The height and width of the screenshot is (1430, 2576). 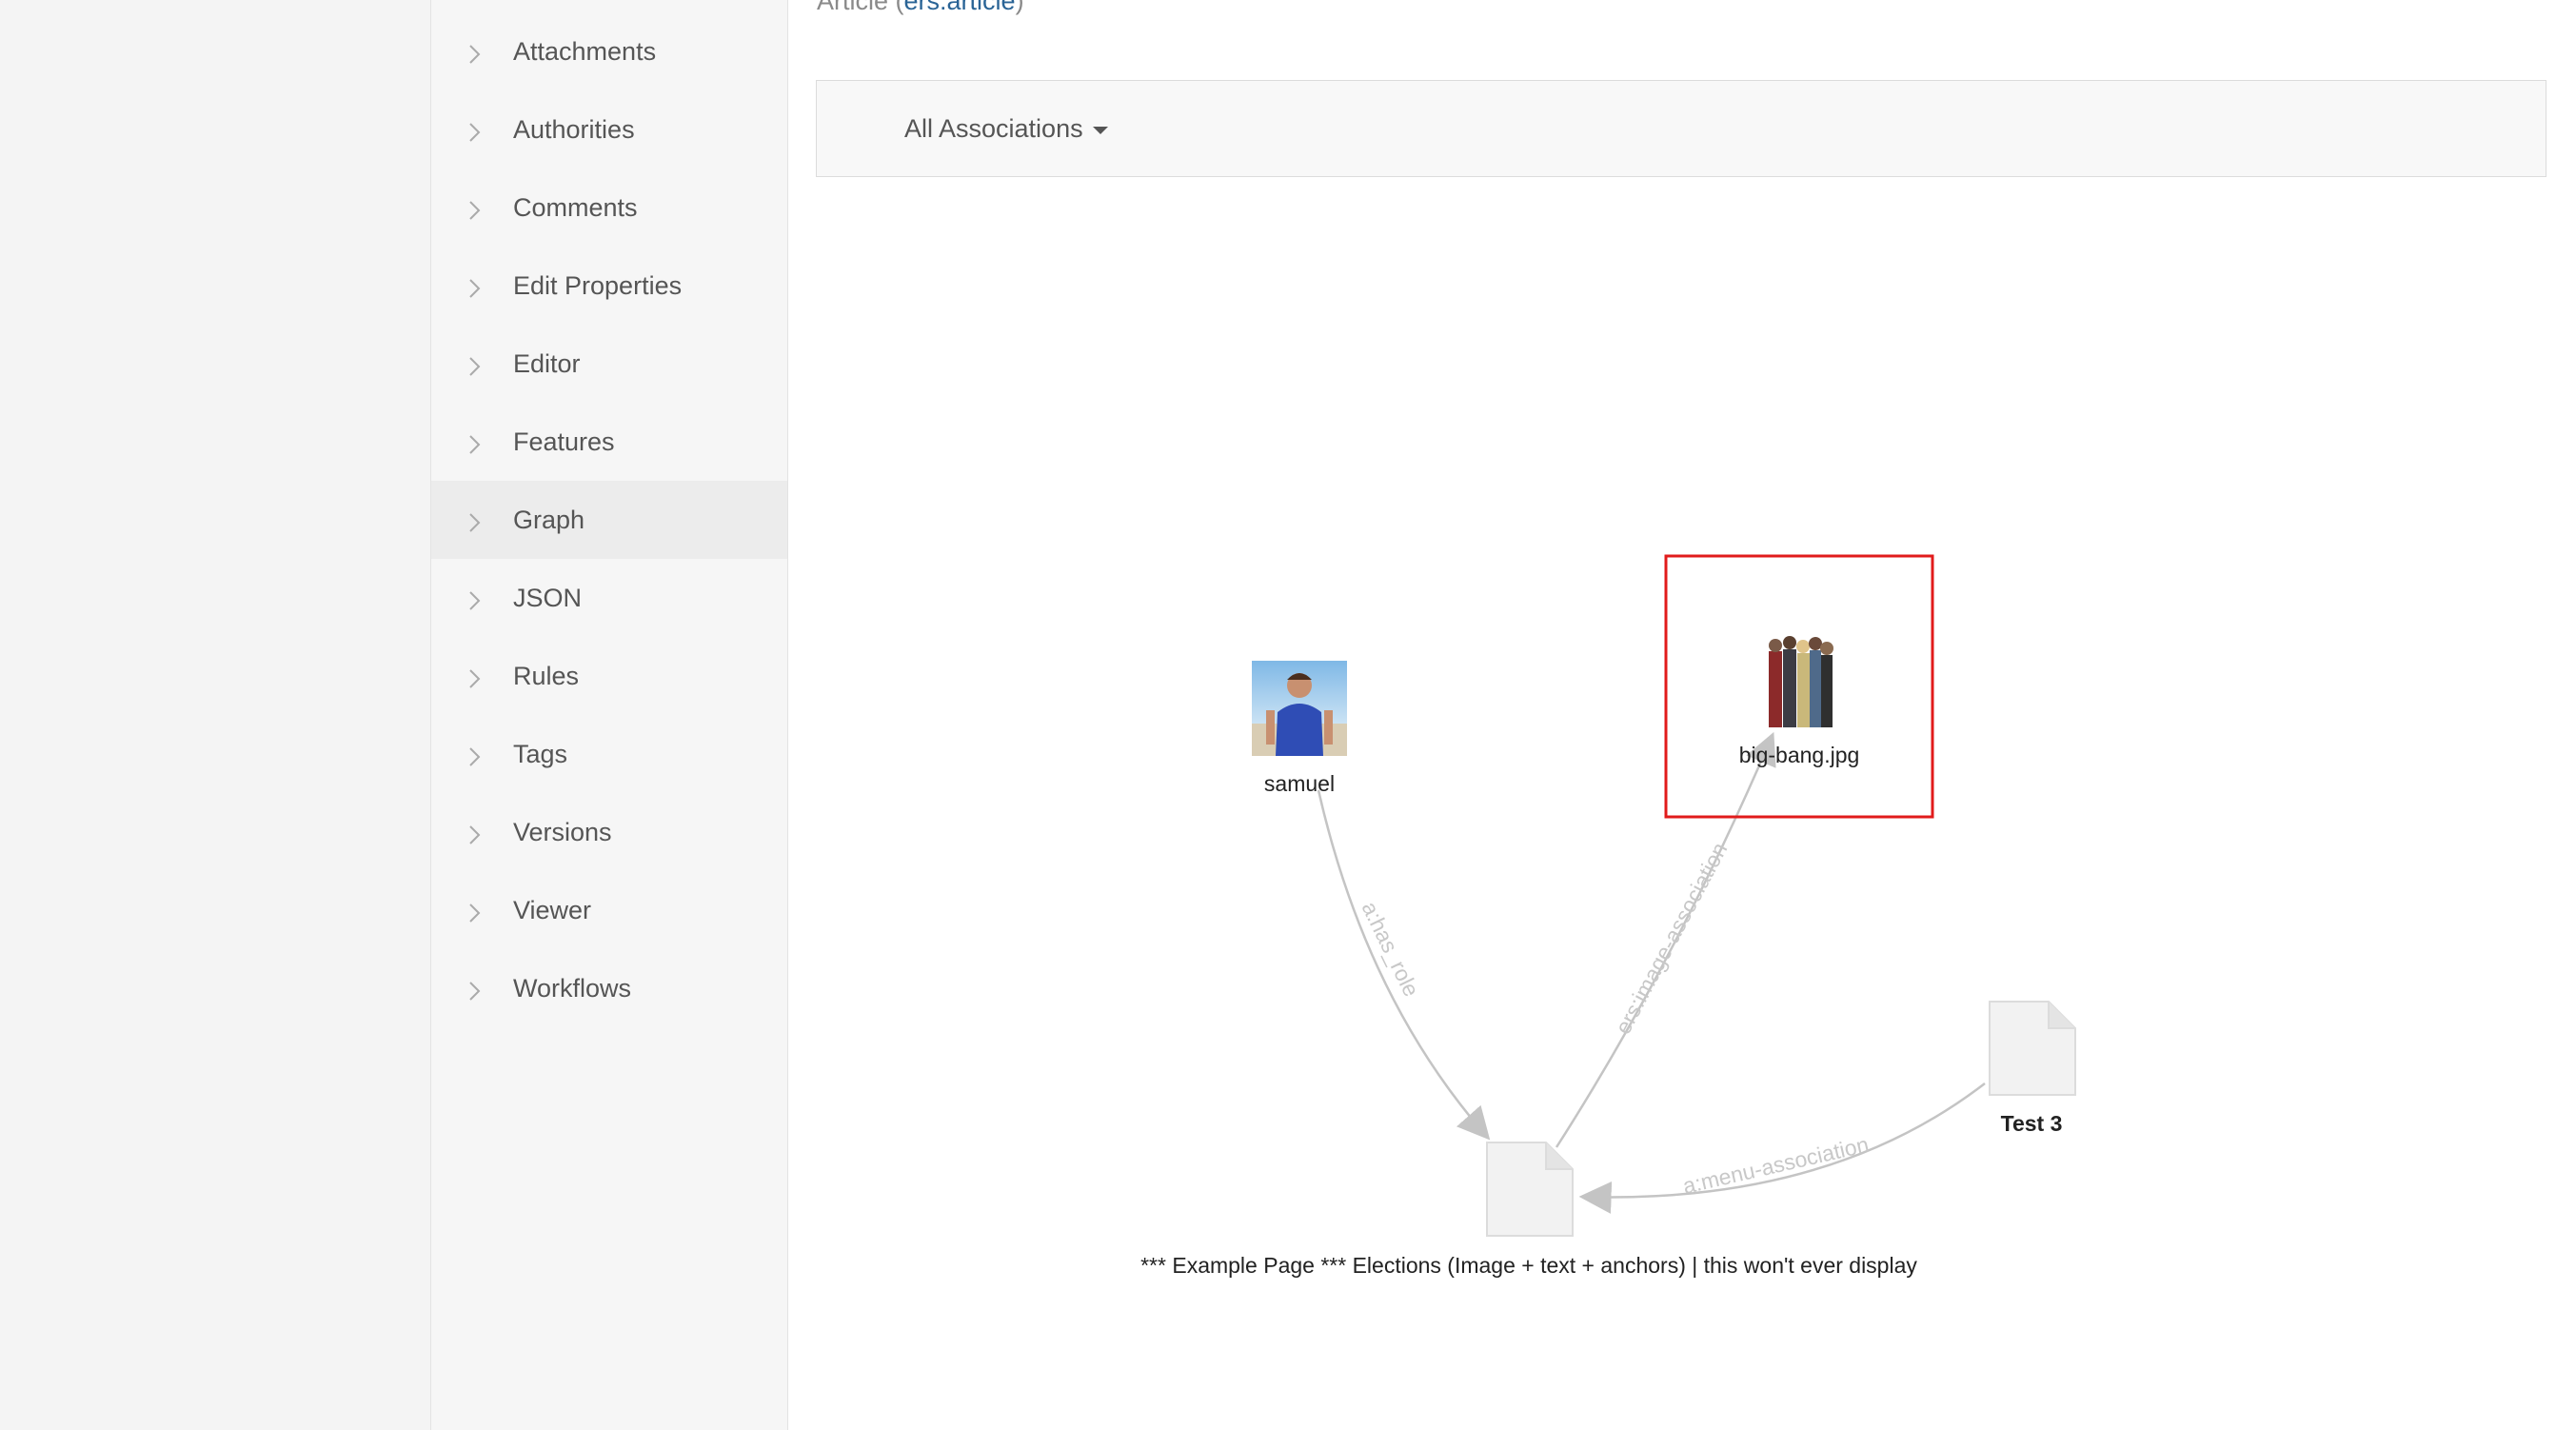 I want to click on node-label-samuel: samuel, so click(x=1300, y=783).